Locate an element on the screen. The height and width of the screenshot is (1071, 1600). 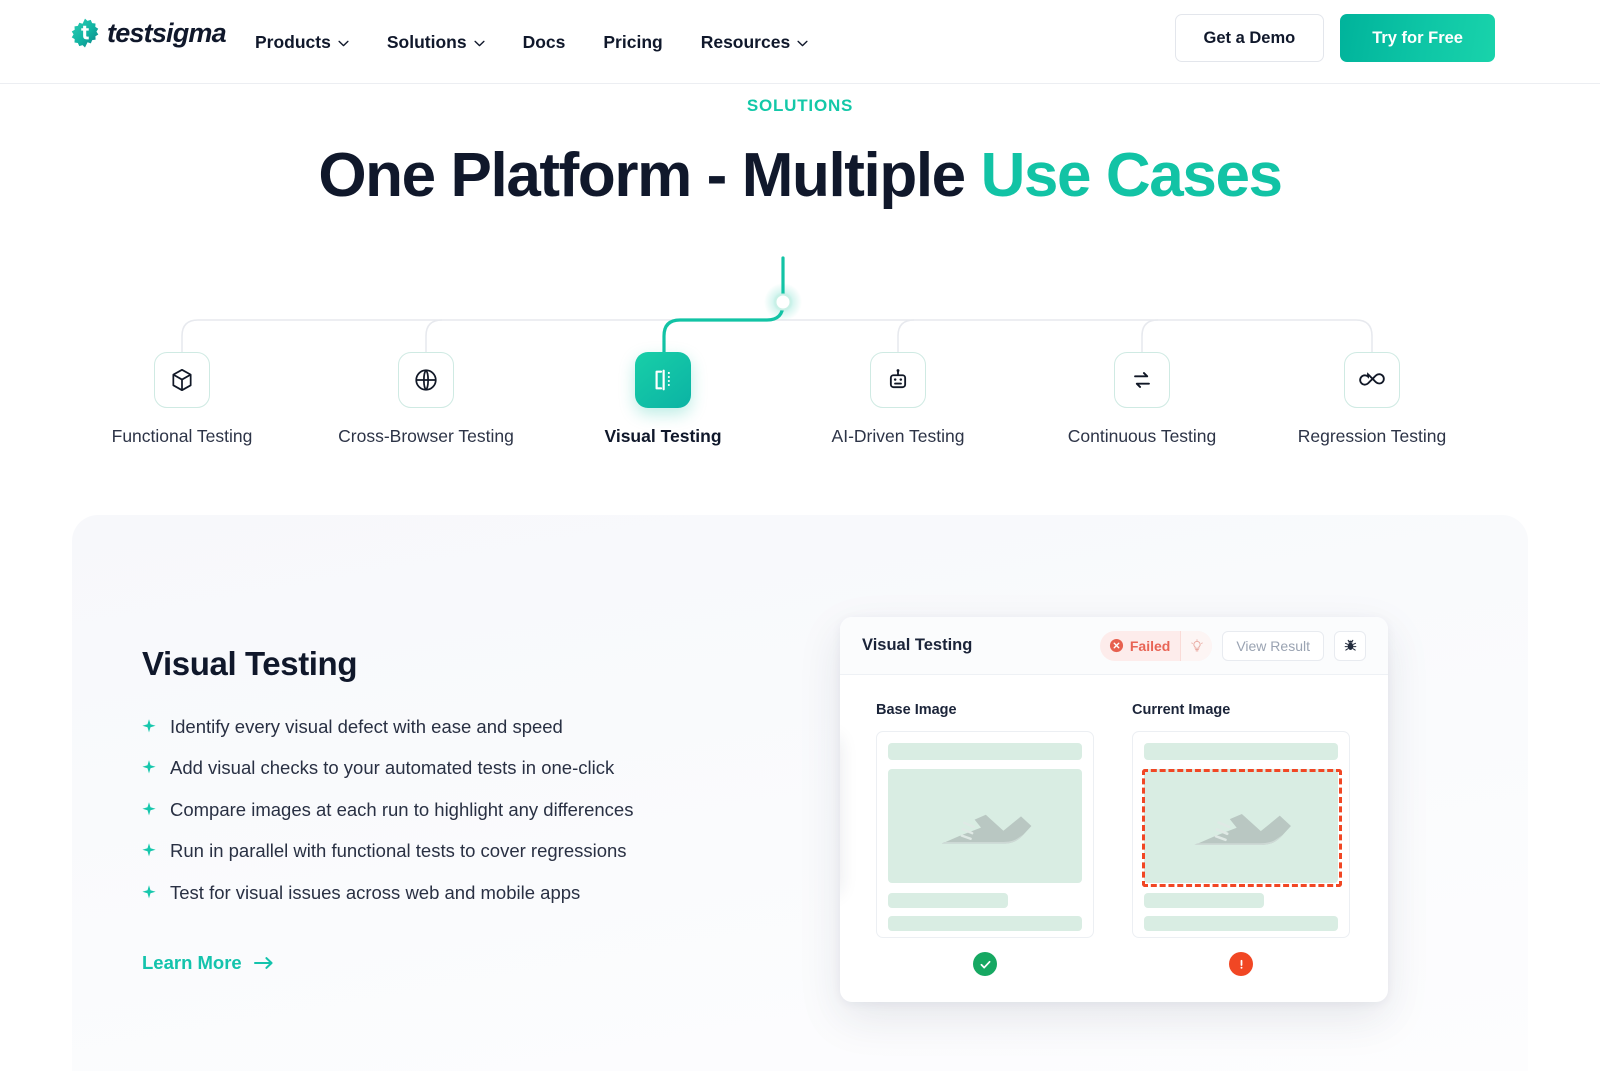
nav-label: Pricing is located at coordinates (633, 41).